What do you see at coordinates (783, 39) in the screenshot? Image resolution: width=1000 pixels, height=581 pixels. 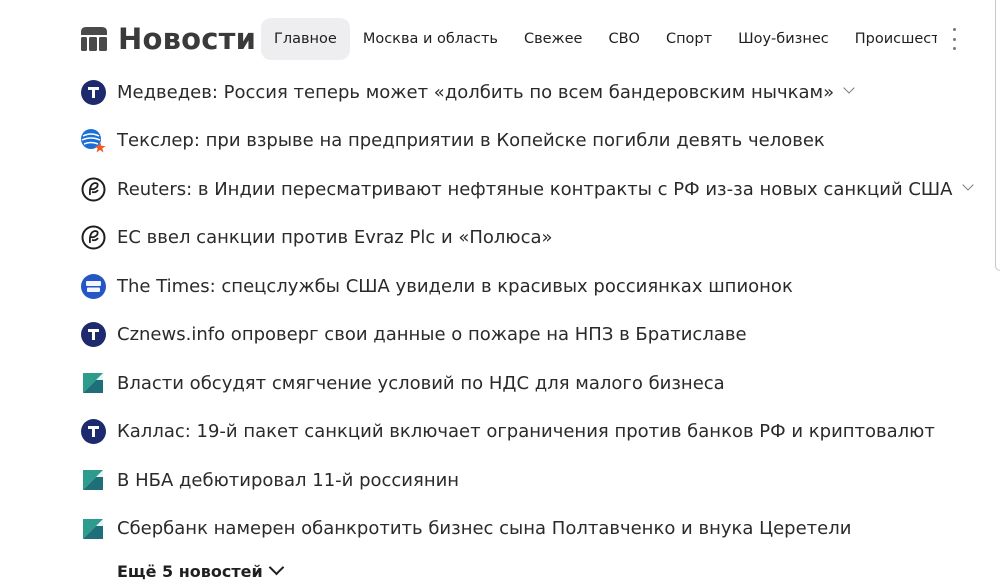 I see `tab-showbiz: Шоу-бизнес` at bounding box center [783, 39].